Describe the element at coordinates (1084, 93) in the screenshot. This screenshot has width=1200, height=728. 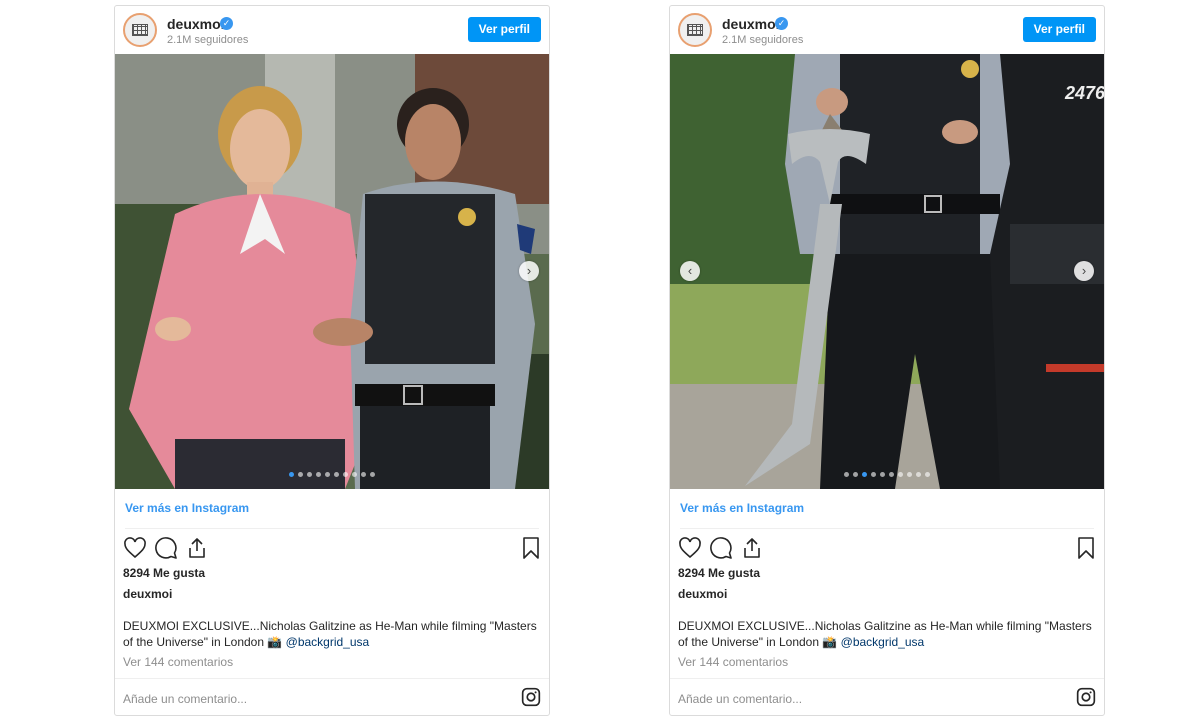
I see `photo-text: 2476` at that location.